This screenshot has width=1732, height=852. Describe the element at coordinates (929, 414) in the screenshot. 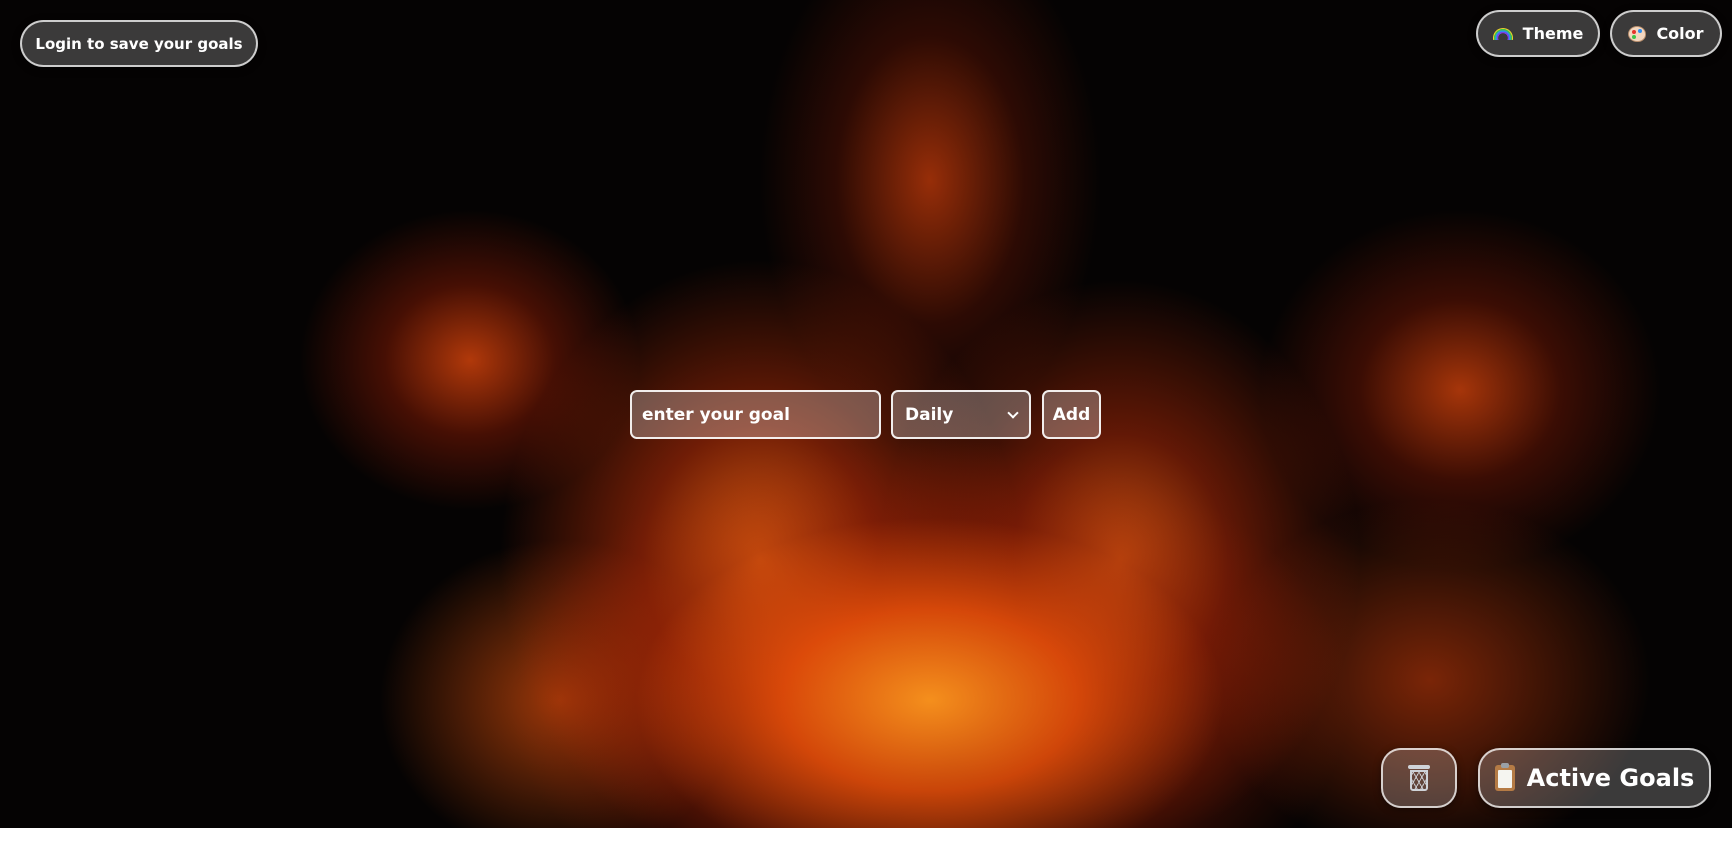

I see `frequency-select-value: Daily` at that location.